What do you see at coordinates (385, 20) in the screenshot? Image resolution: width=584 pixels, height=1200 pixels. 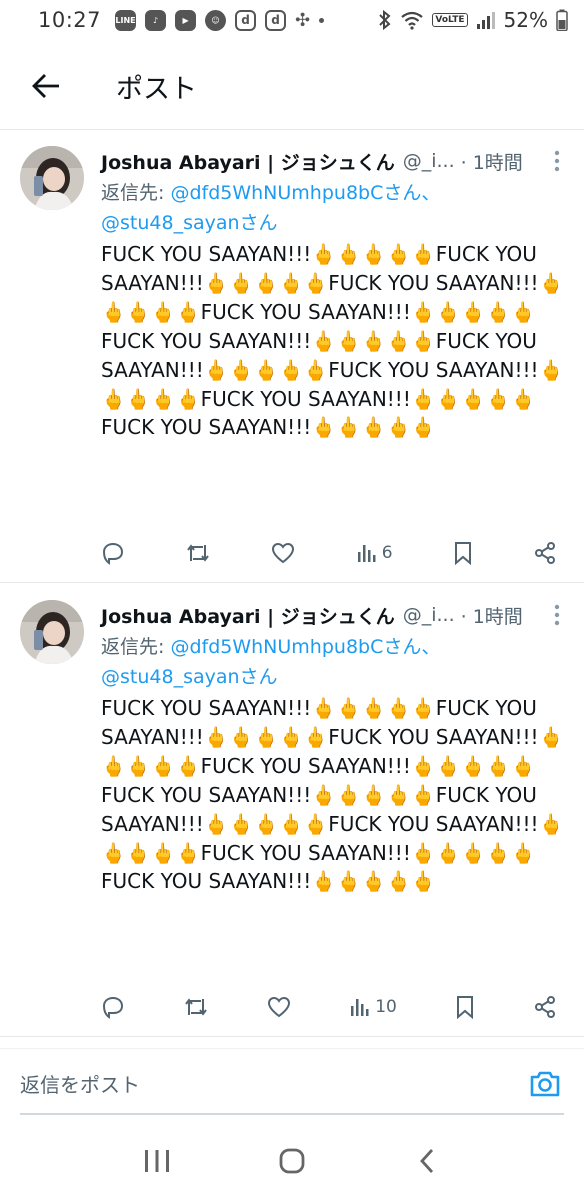 I see `bluetooth-icon` at bounding box center [385, 20].